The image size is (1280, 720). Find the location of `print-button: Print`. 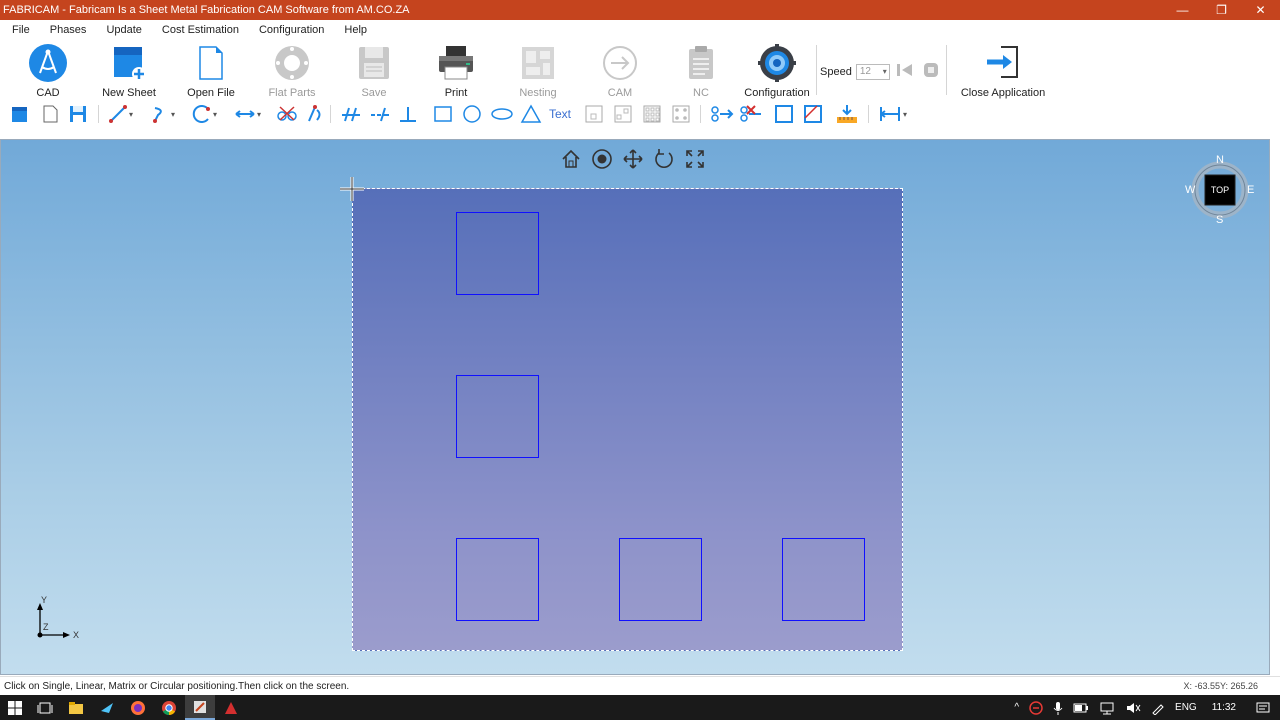

print-button: Print is located at coordinates (456, 71).